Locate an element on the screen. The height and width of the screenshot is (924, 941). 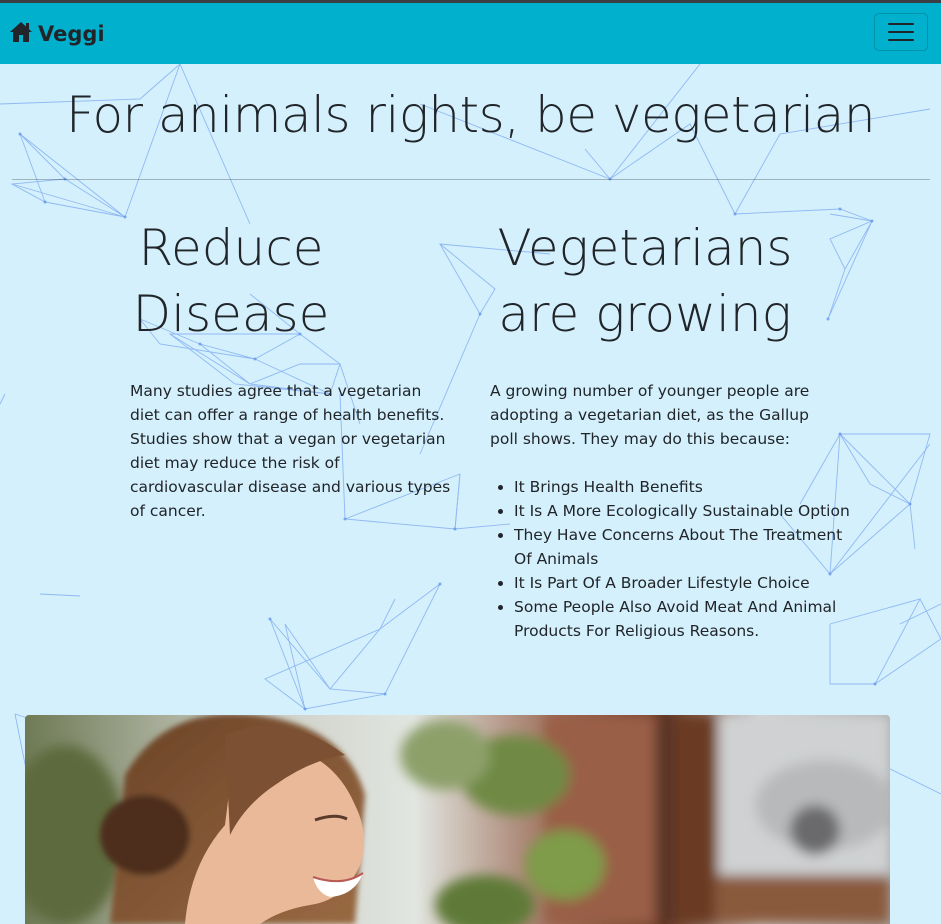
navbar-toggler-button is located at coordinates (901, 32).